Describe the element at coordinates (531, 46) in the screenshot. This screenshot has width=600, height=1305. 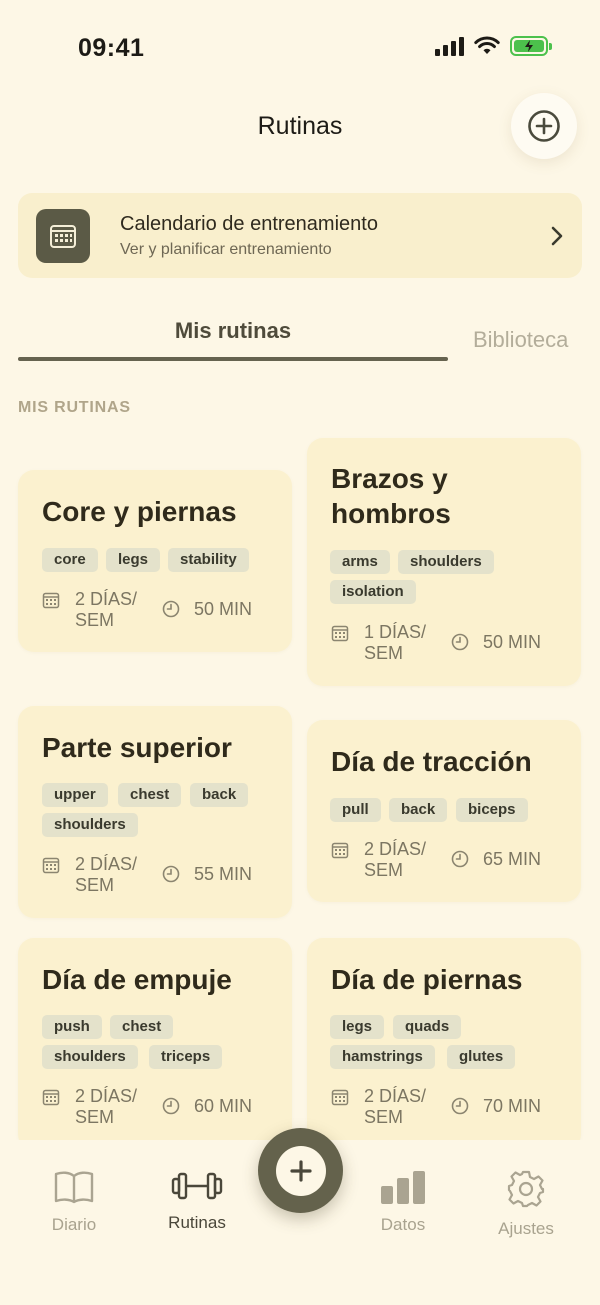
I see `battery-icon` at that location.